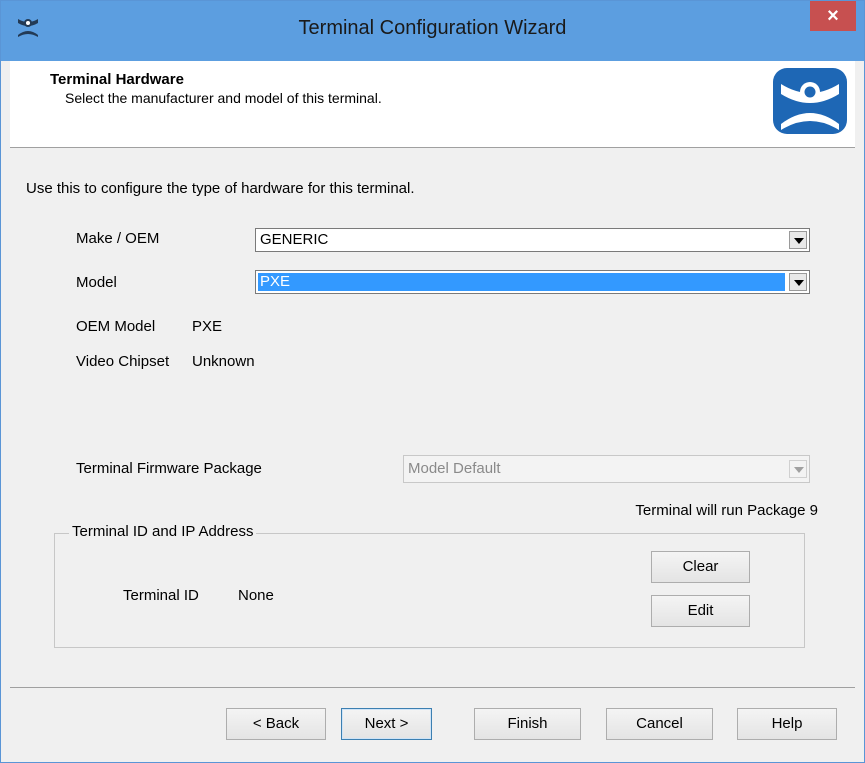  I want to click on page-title: Terminal Hardware, so click(117, 79).